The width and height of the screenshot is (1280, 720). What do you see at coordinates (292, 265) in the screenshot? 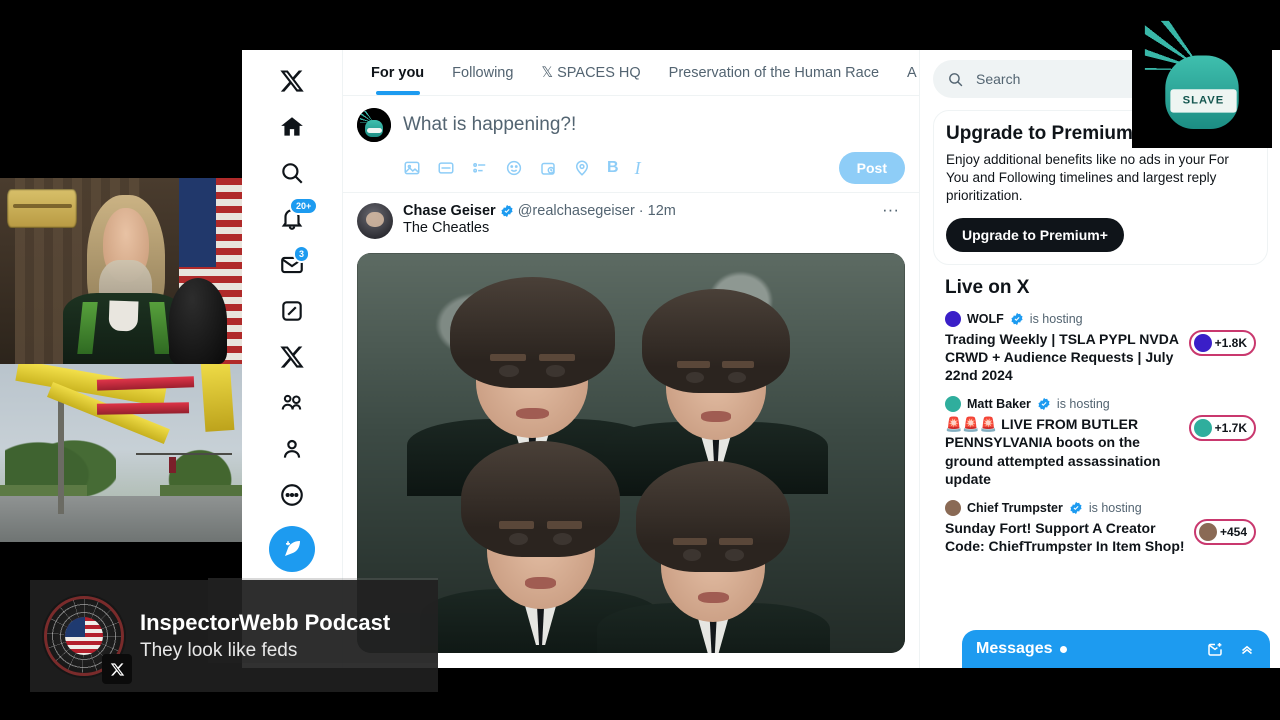
I see `sidebar-item-messages: 3` at bounding box center [292, 265].